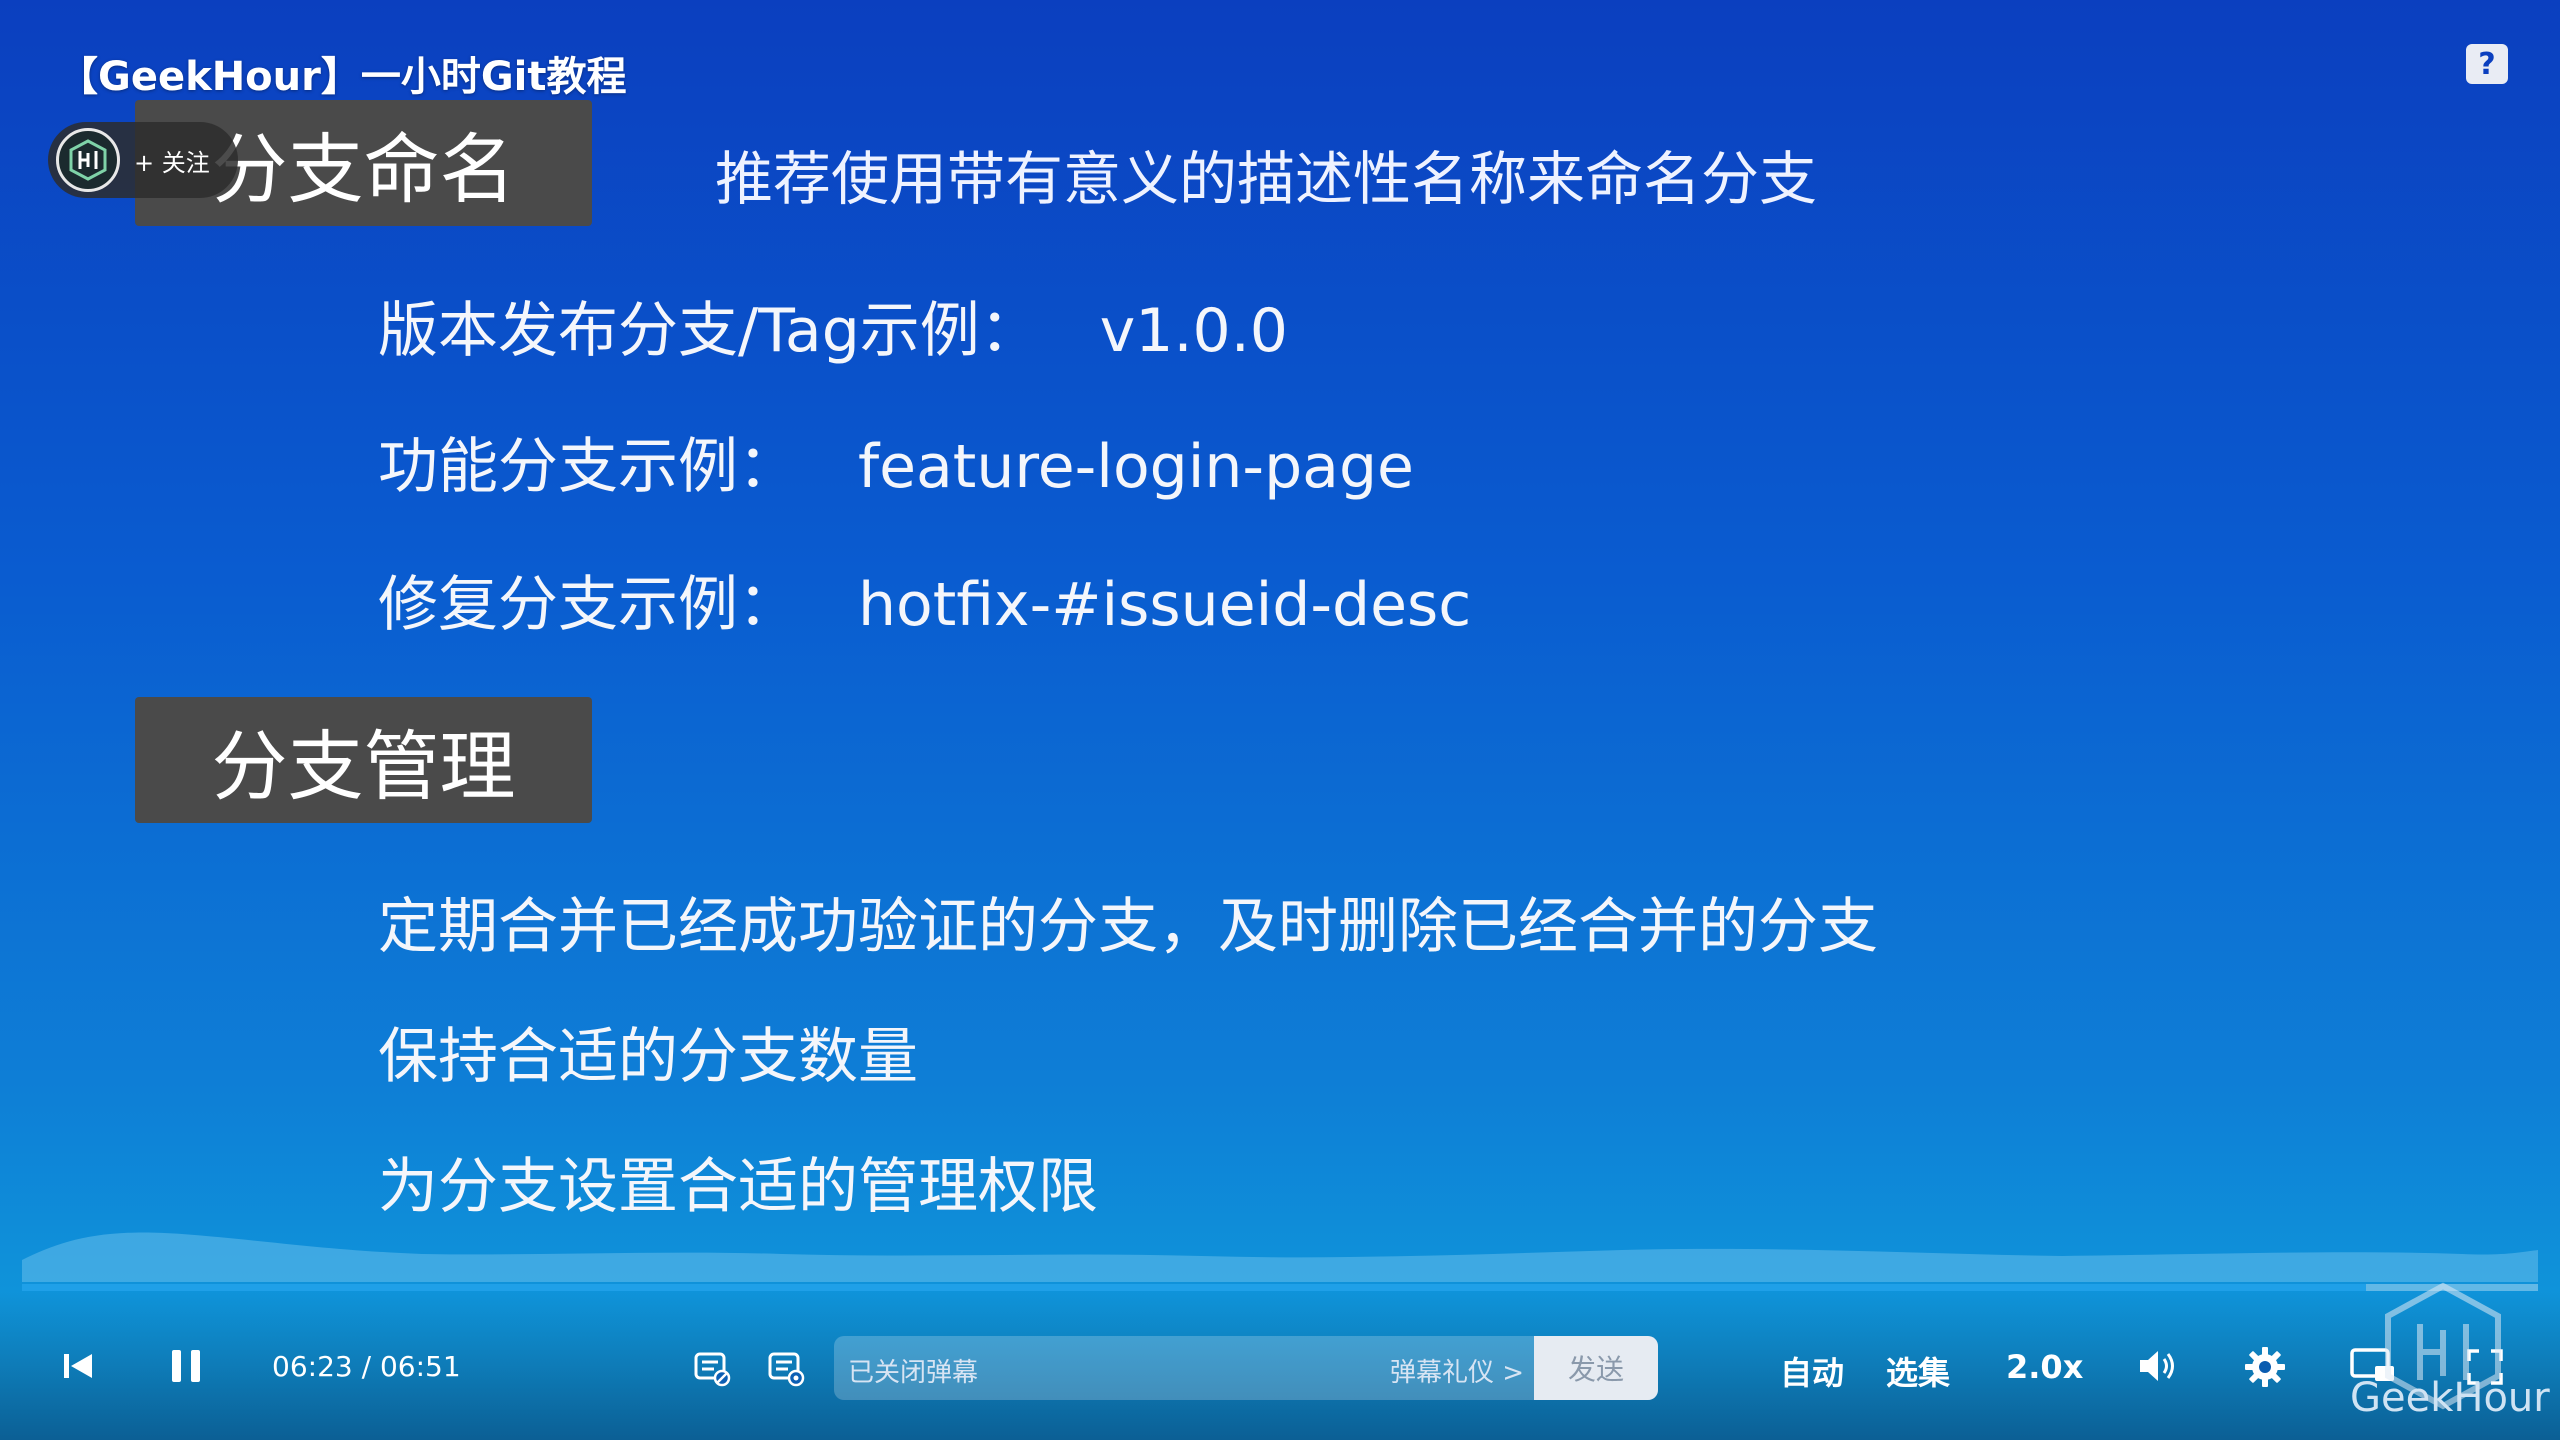 The width and height of the screenshot is (2560, 1440). What do you see at coordinates (363, 766) in the screenshot?
I see `section-heading-management-text: 分支管理` at bounding box center [363, 766].